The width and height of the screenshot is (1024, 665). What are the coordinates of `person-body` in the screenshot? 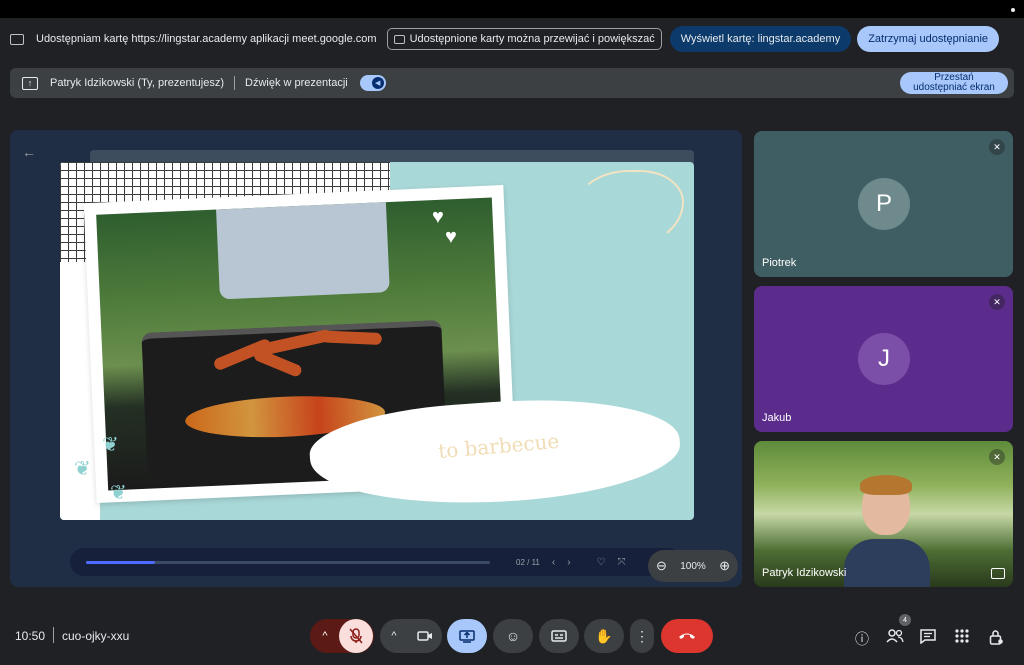 It's located at (887, 563).